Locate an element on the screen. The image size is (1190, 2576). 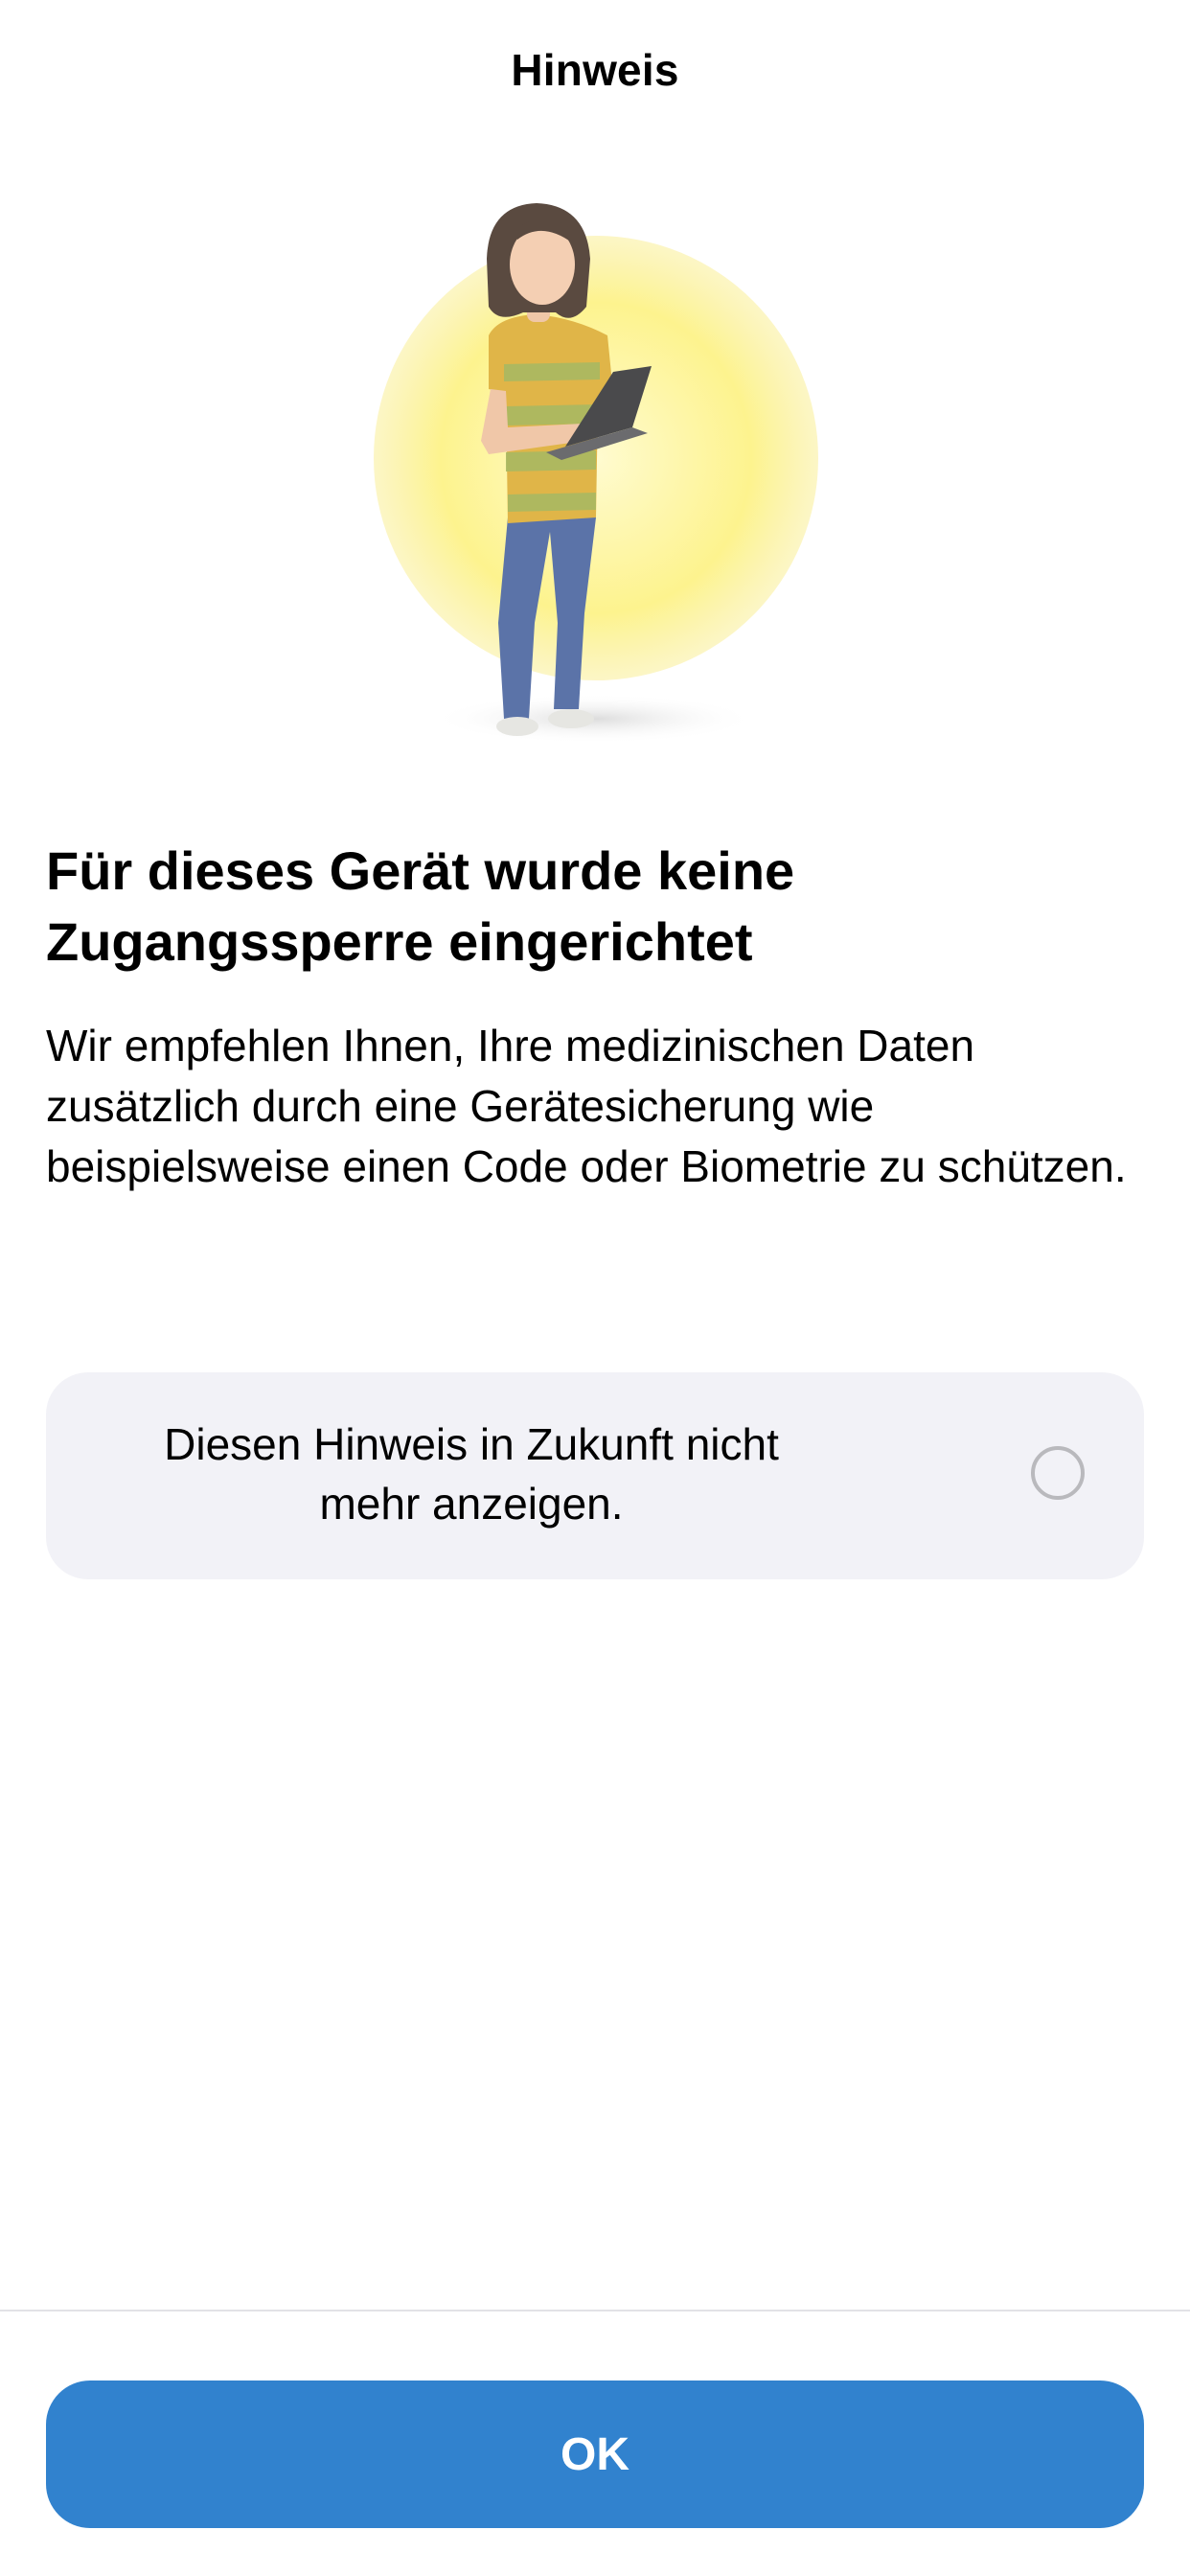
dont-show-again-label-line2: mehr anzeigen. is located at coordinates (472, 1504).